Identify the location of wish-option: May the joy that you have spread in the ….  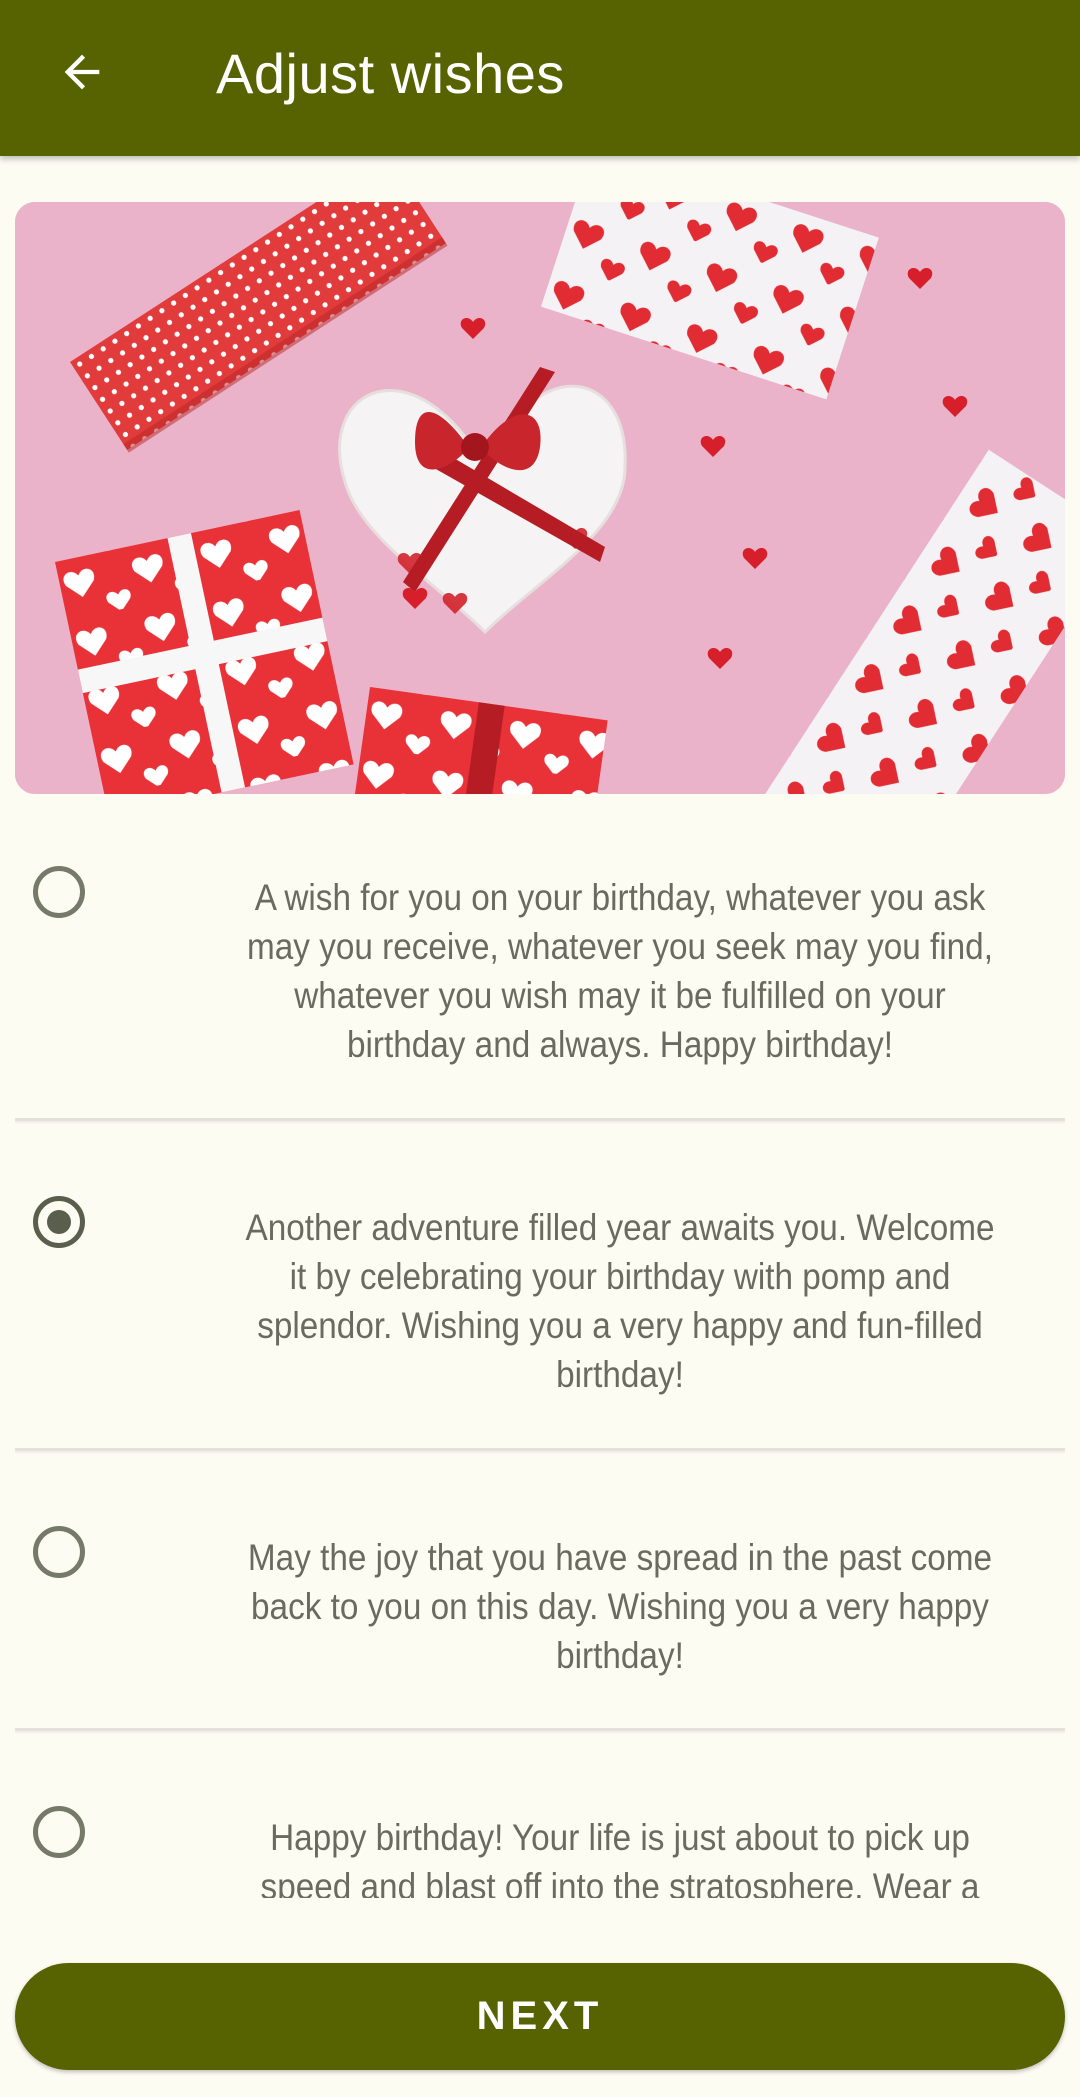
(540, 1604).